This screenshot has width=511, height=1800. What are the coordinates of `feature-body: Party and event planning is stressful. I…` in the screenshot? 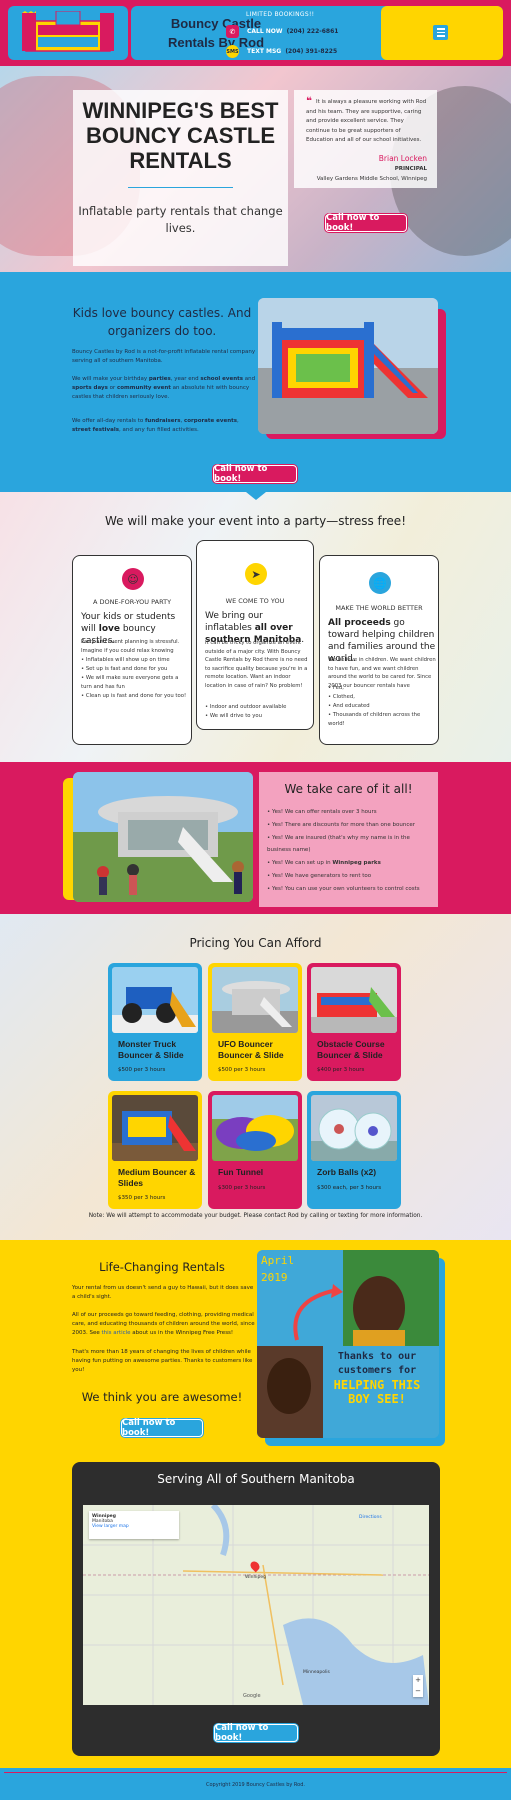 It's located at (130, 646).